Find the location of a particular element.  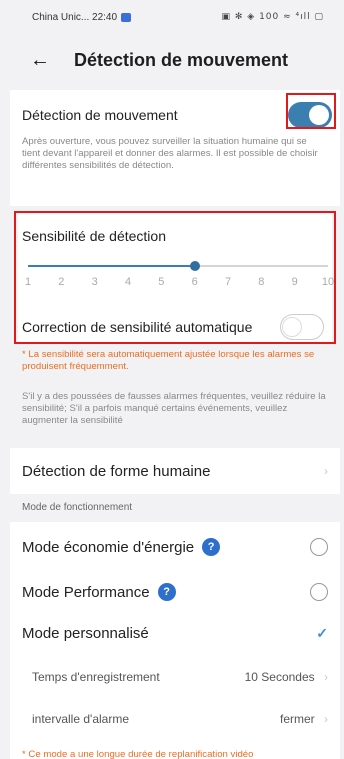

alarm-interval-value-group: fermer › is located at coordinates (304, 719).